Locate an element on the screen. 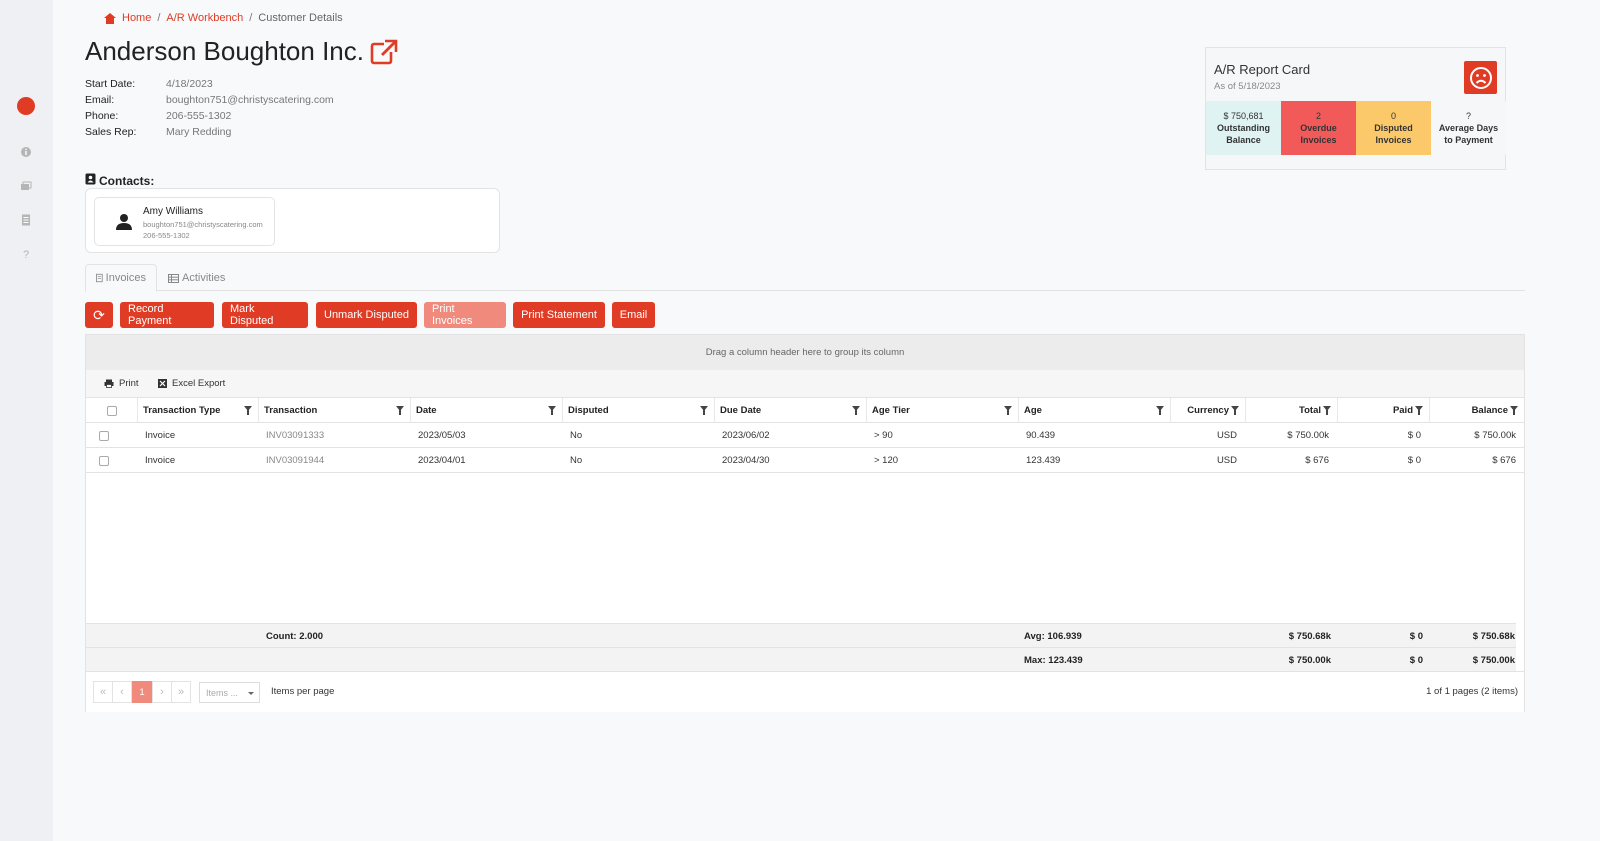 Image resolution: width=1600 pixels, height=841 pixels. cell-transaction: INV03091333 is located at coordinates (334, 435).